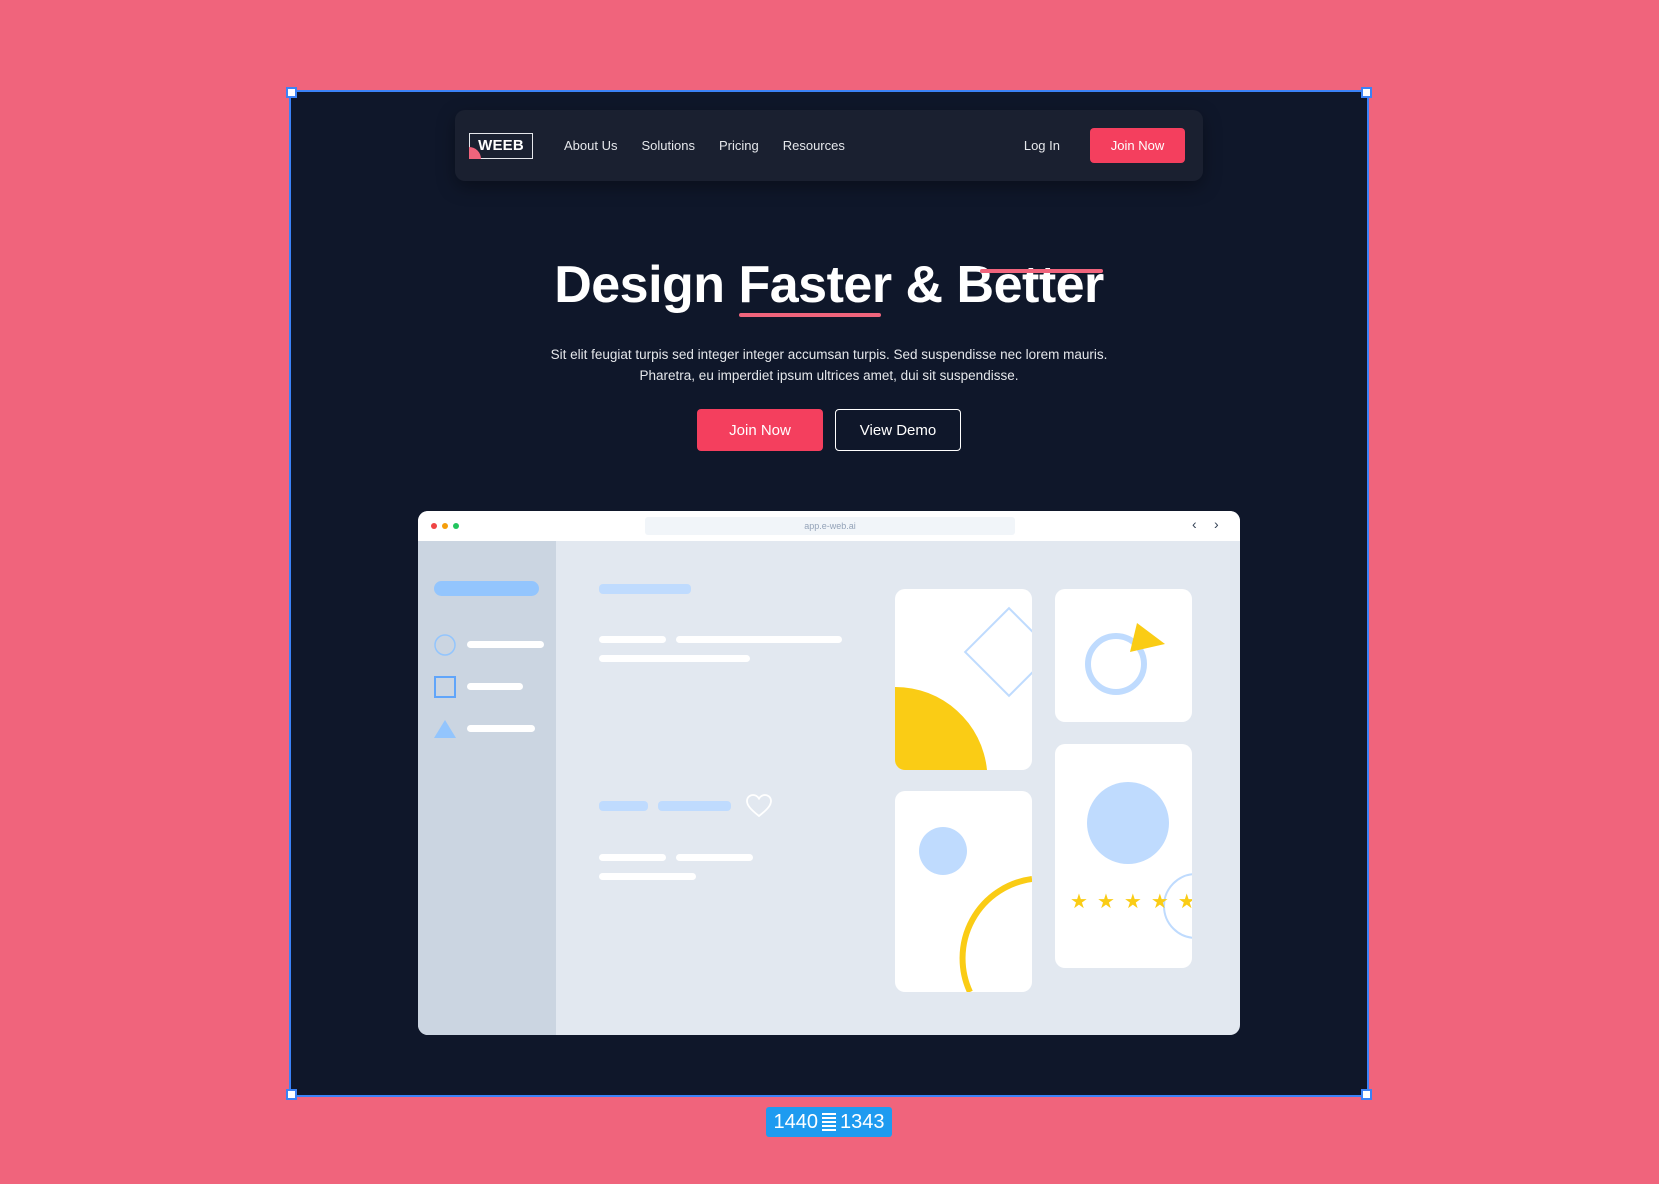 This screenshot has width=1659, height=1184. What do you see at coordinates (667, 145) in the screenshot?
I see `nav-link-solutions: Solutions` at bounding box center [667, 145].